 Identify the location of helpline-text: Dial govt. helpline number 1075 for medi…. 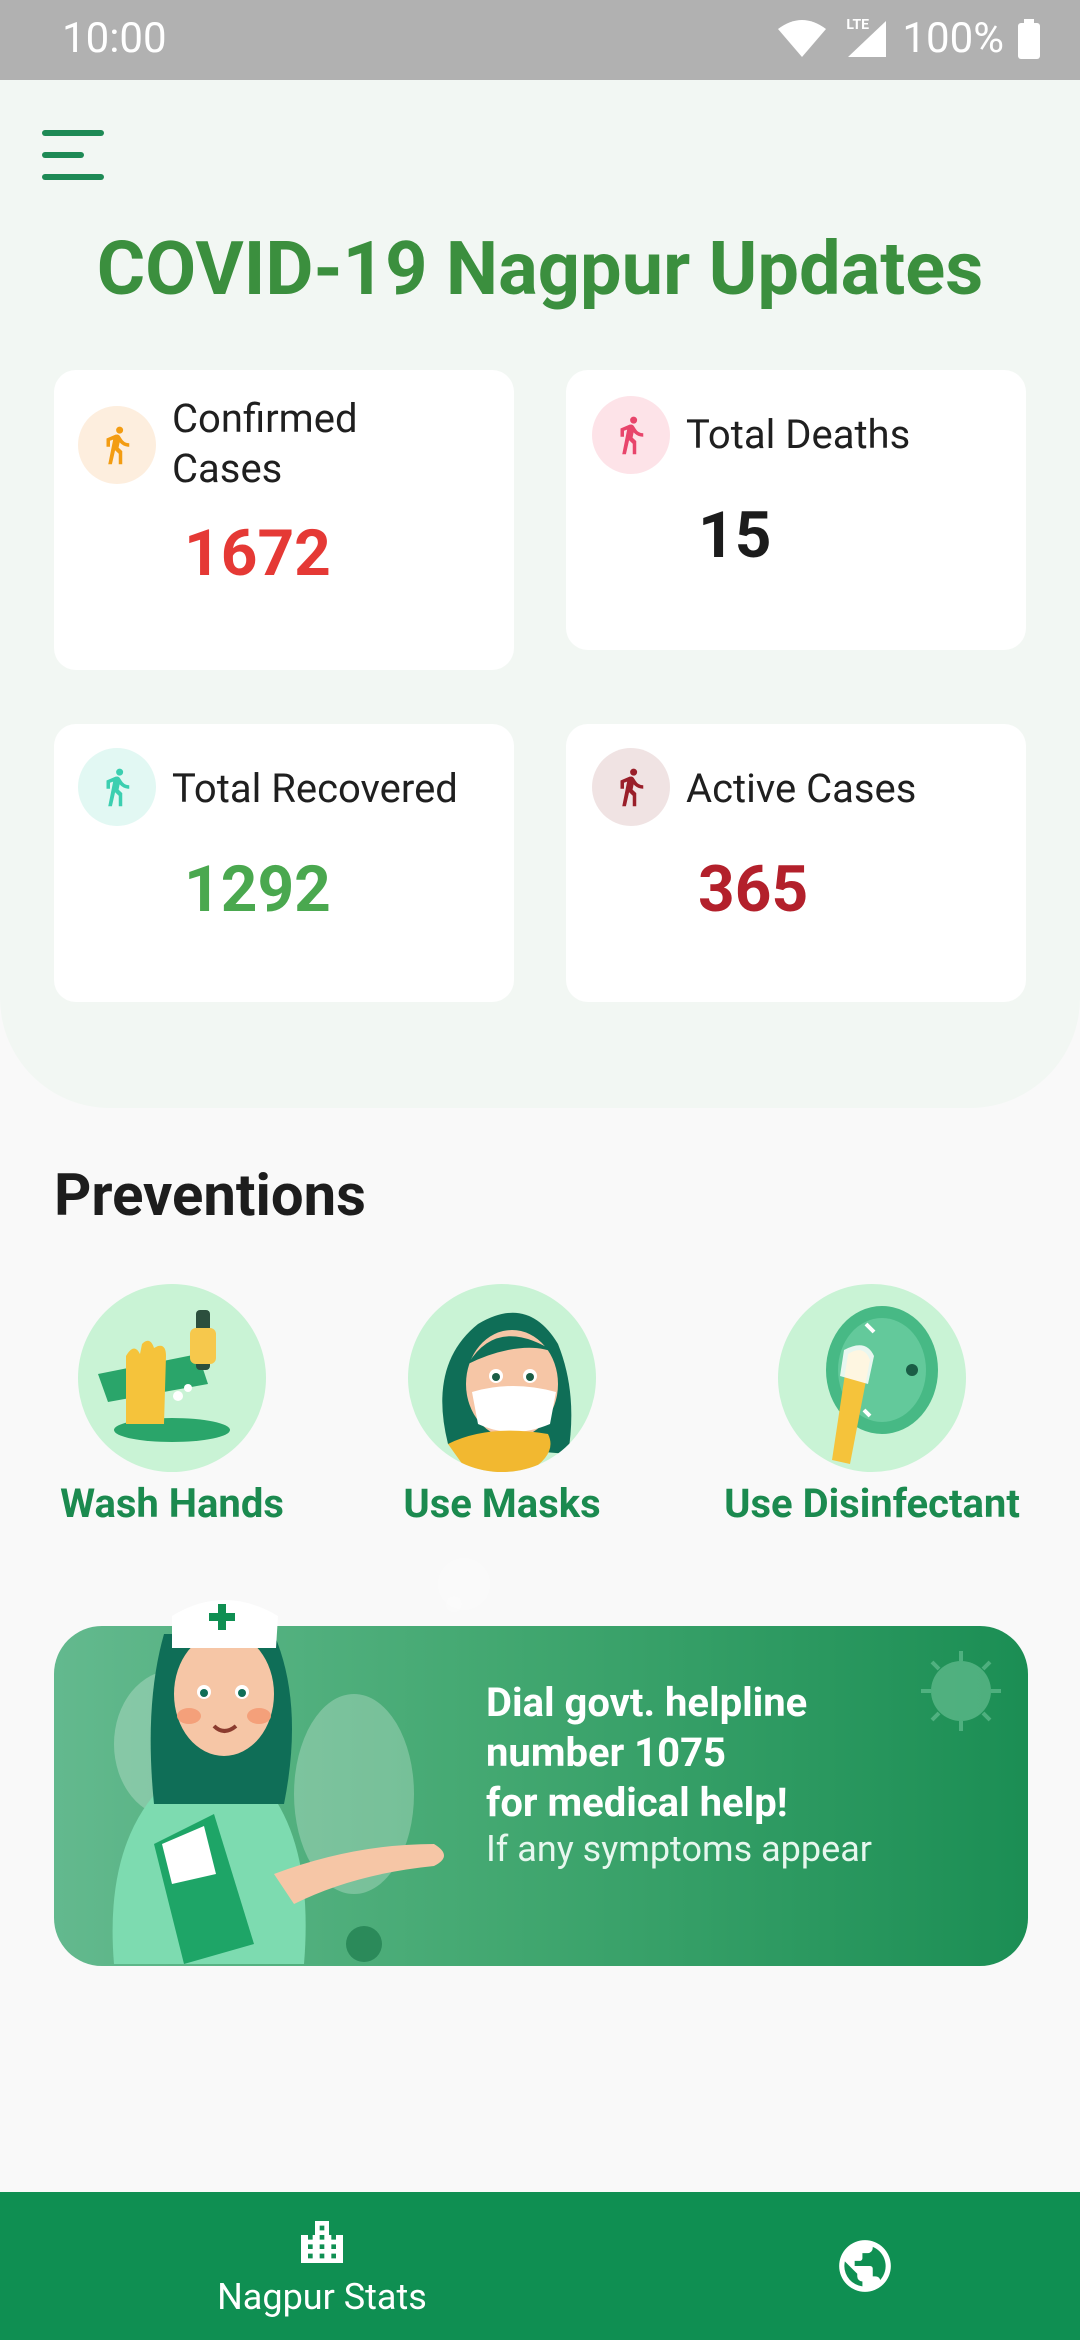
(746, 1753).